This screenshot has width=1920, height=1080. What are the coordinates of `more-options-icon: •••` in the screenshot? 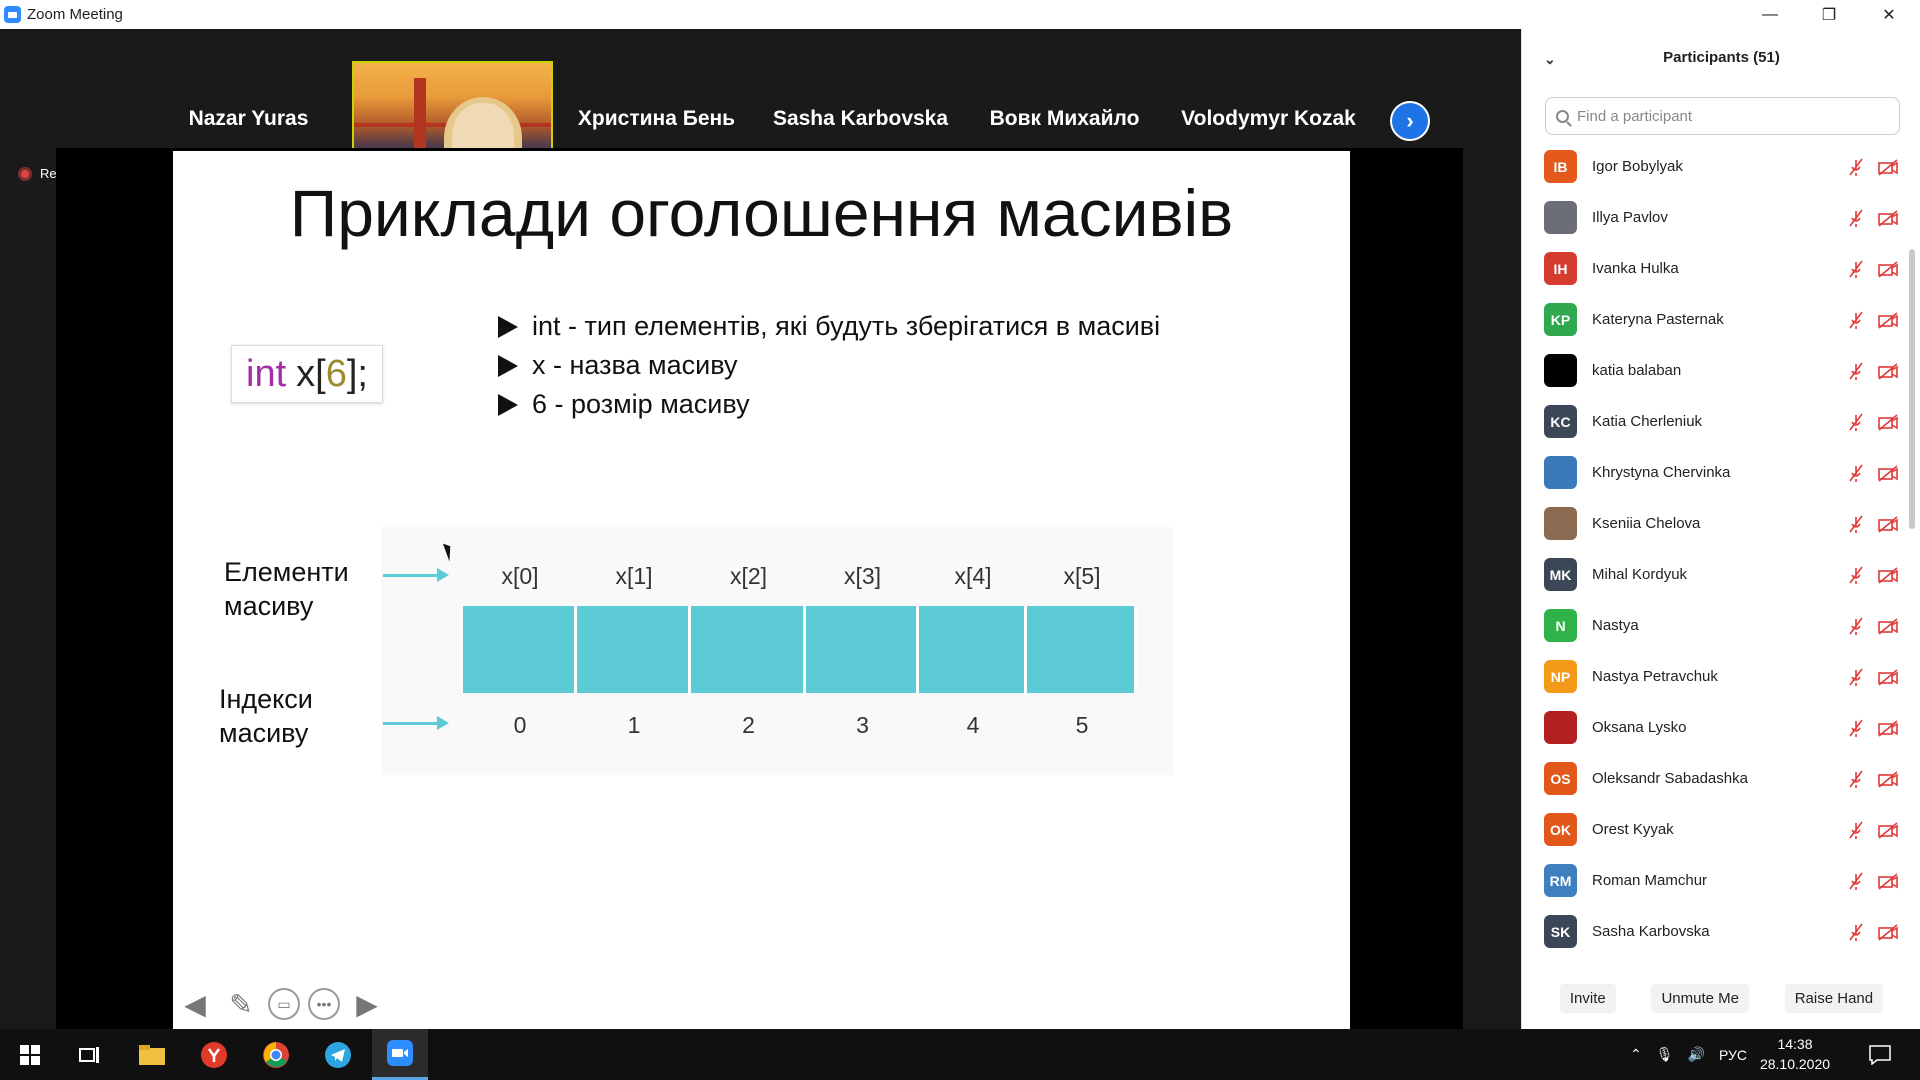 It's located at (324, 1004).